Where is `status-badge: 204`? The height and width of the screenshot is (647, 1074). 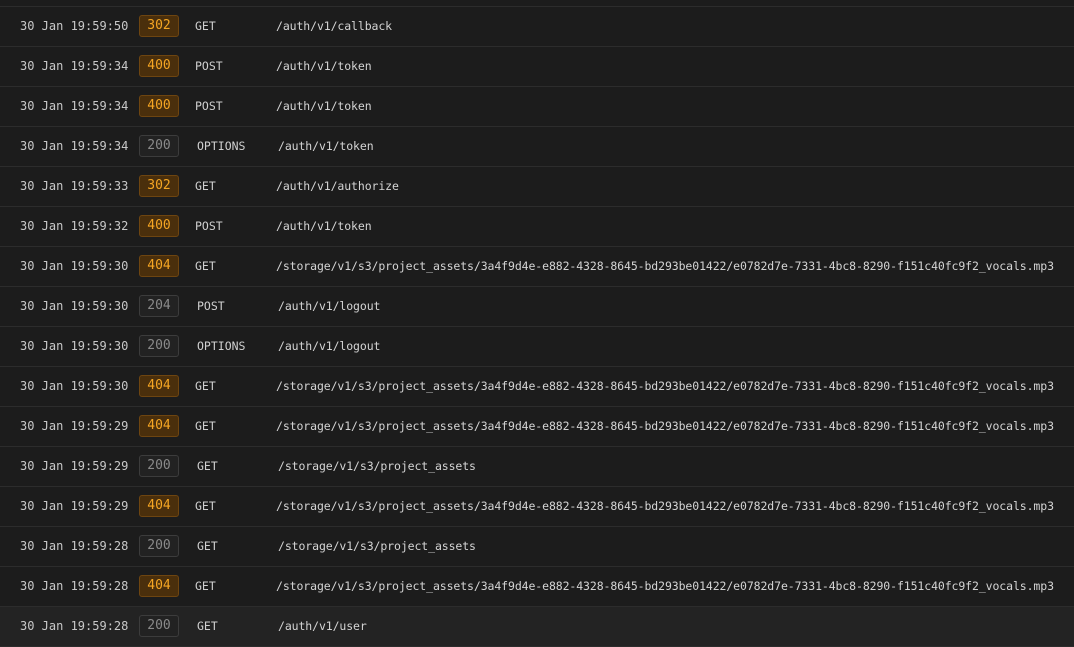 status-badge: 204 is located at coordinates (159, 306).